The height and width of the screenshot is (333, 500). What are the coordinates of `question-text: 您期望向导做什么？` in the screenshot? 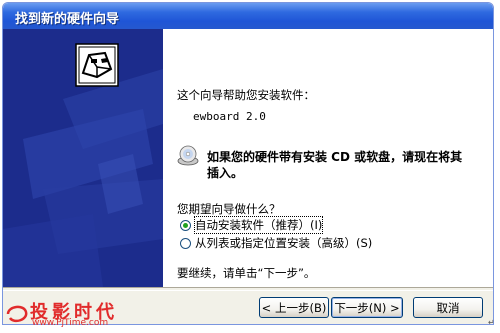 It's located at (229, 209).